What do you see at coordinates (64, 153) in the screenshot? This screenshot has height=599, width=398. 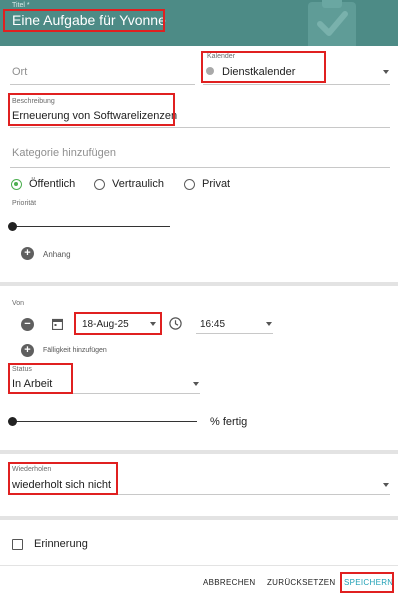 I see `category-input: Kategorie hinzufügen` at bounding box center [64, 153].